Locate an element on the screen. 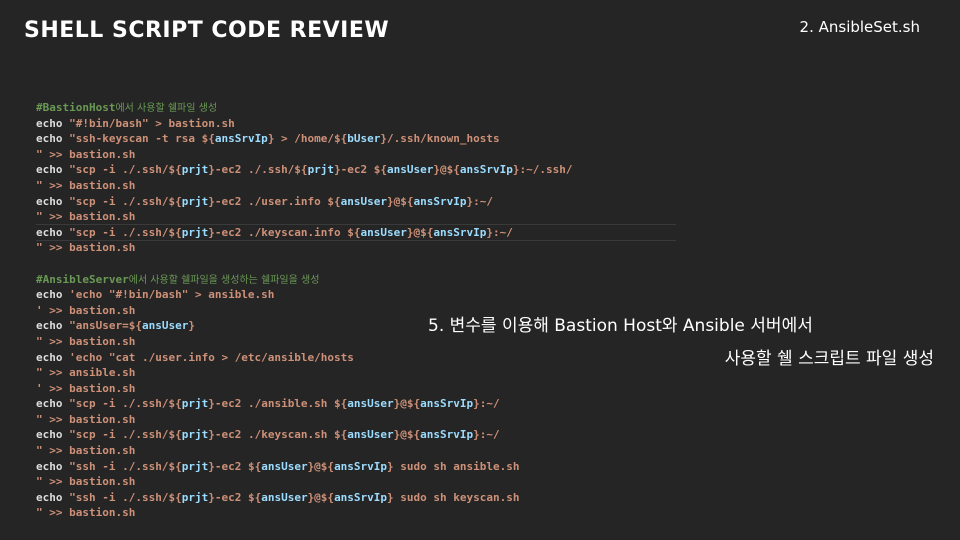  code-token: bUser is located at coordinates (364, 139).